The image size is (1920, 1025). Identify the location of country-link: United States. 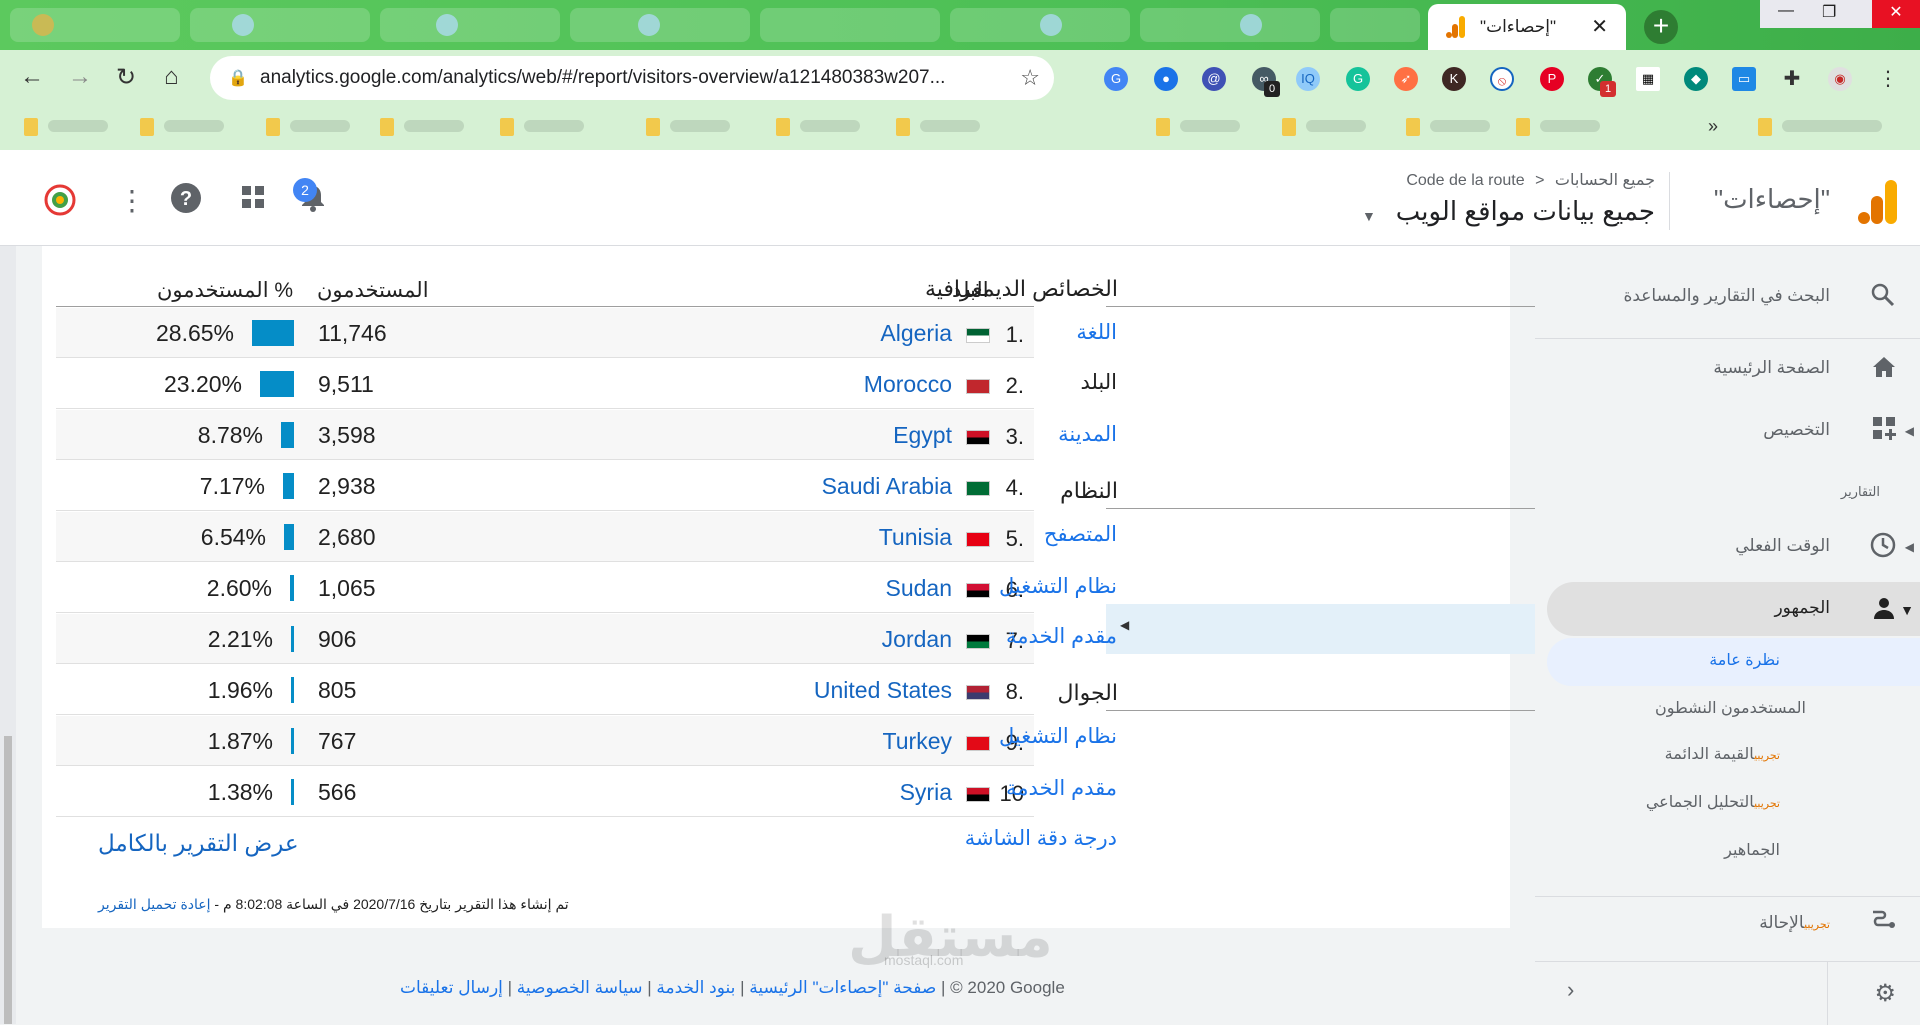
(883, 690).